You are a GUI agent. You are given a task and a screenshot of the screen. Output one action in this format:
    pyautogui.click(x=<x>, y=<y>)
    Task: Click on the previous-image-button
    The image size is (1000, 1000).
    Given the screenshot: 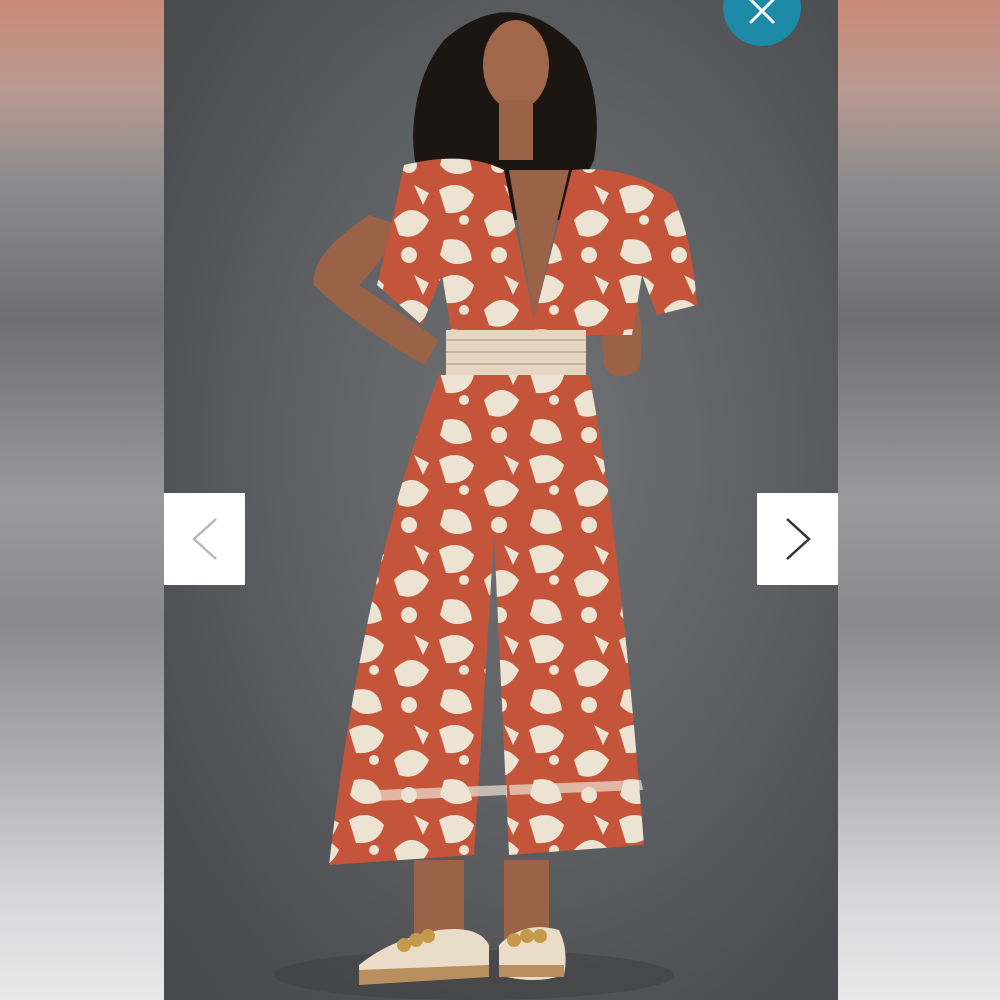 What is the action you would take?
    pyautogui.click(x=204, y=539)
    